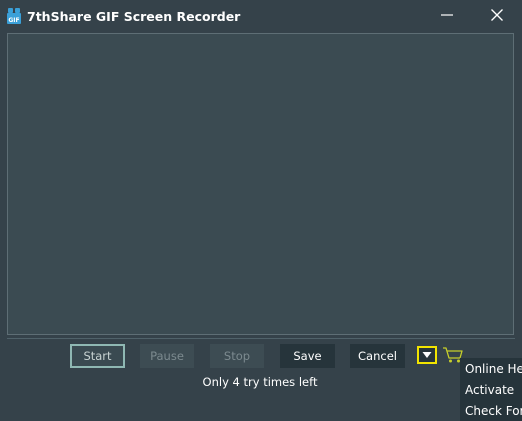  I want to click on pause-button: Pause, so click(167, 356).